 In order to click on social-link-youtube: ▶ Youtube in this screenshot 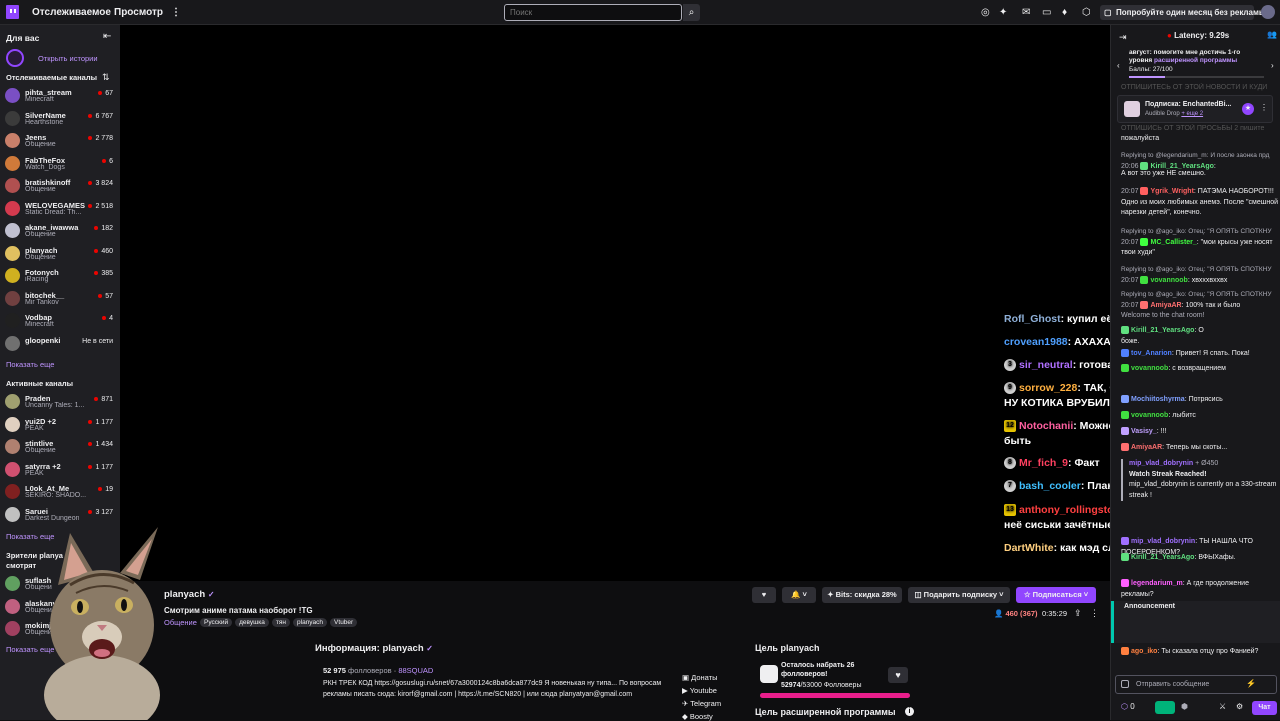, I will do `click(699, 690)`.